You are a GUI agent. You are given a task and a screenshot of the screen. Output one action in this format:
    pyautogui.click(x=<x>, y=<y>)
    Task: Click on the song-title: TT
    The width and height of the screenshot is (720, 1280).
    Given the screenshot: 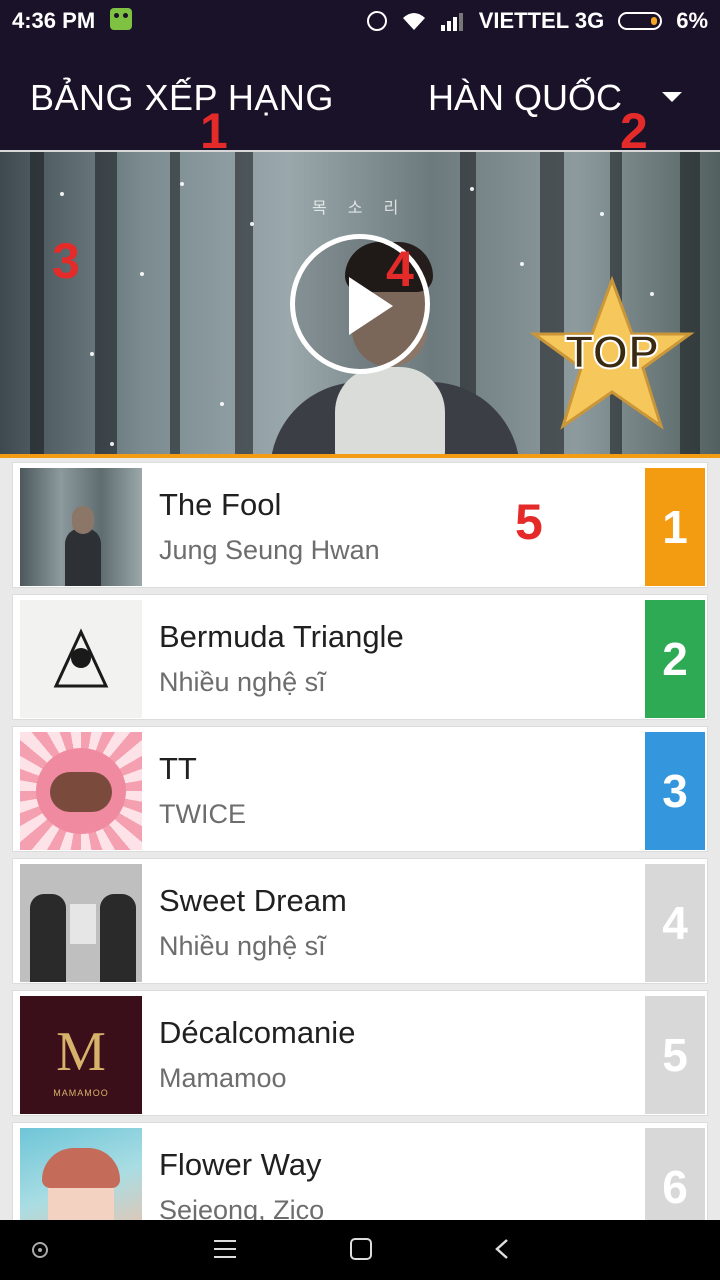 What is the action you would take?
    pyautogui.click(x=178, y=768)
    